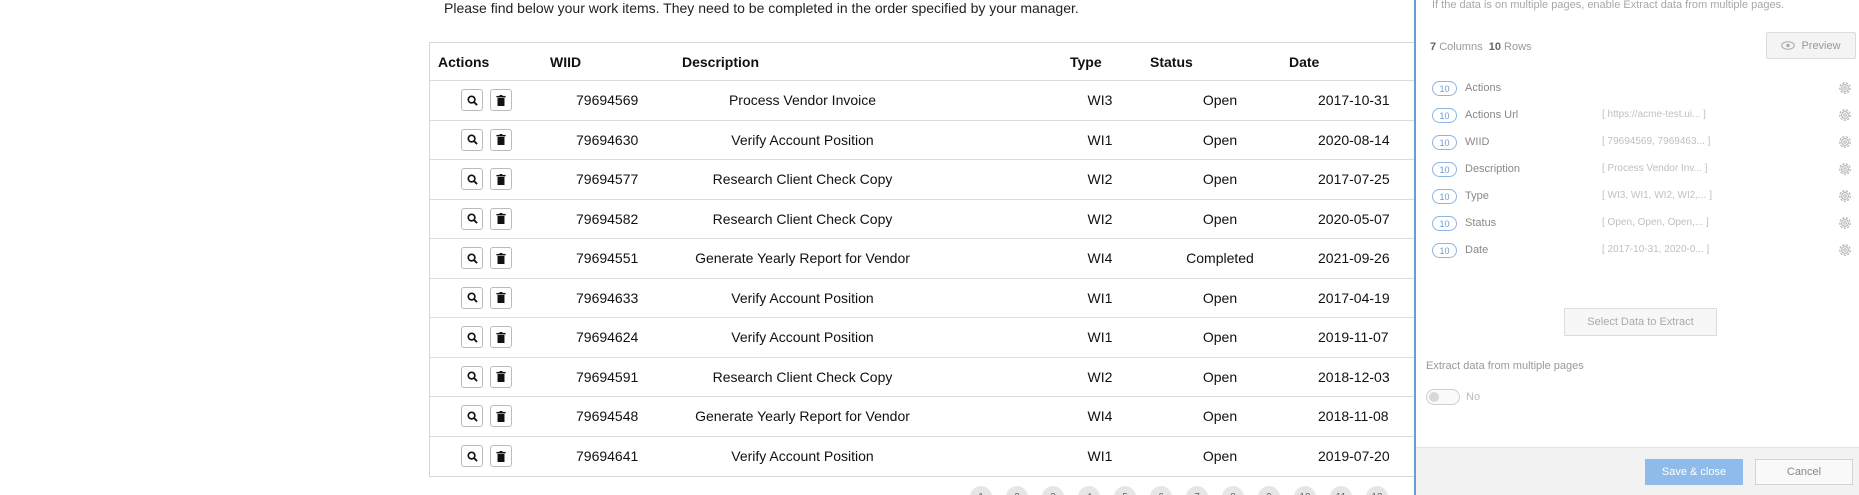 The width and height of the screenshot is (1859, 495). I want to click on column-item: 10 WIID [ 79694569, 7969463... ], so click(1642, 142).